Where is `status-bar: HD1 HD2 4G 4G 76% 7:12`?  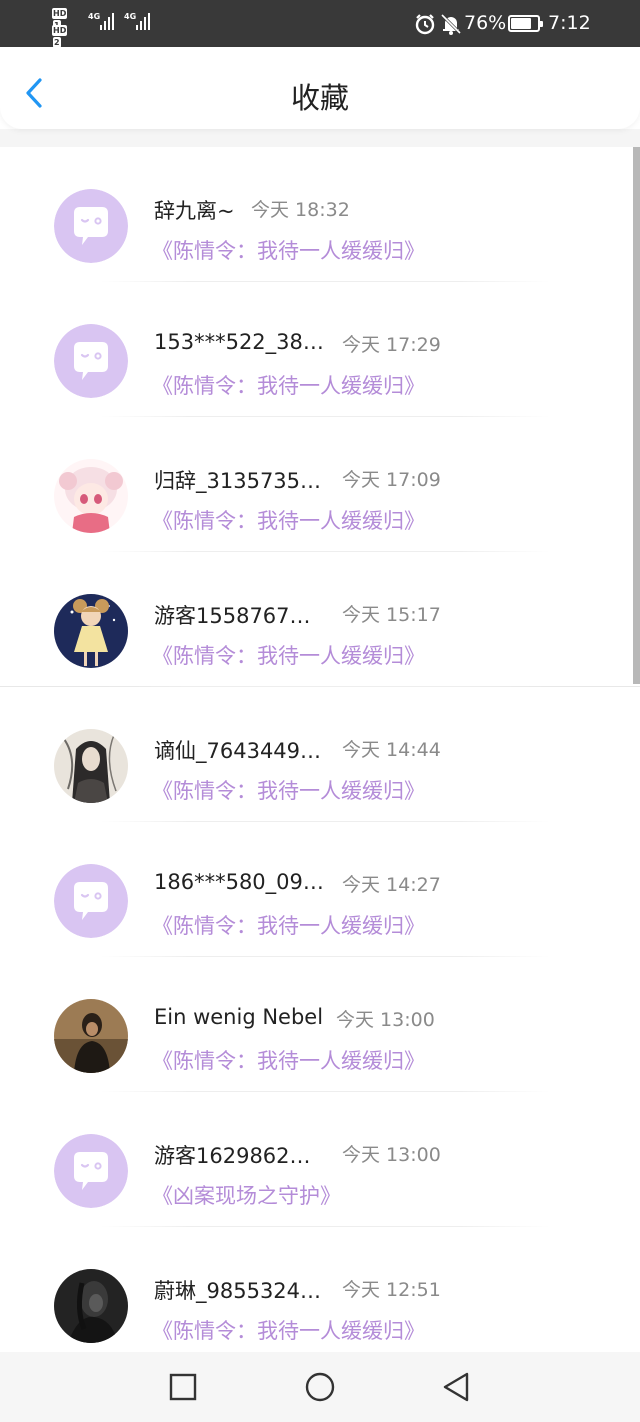
status-bar: HD1 HD2 4G 4G 76% 7:12 is located at coordinates (320, 24).